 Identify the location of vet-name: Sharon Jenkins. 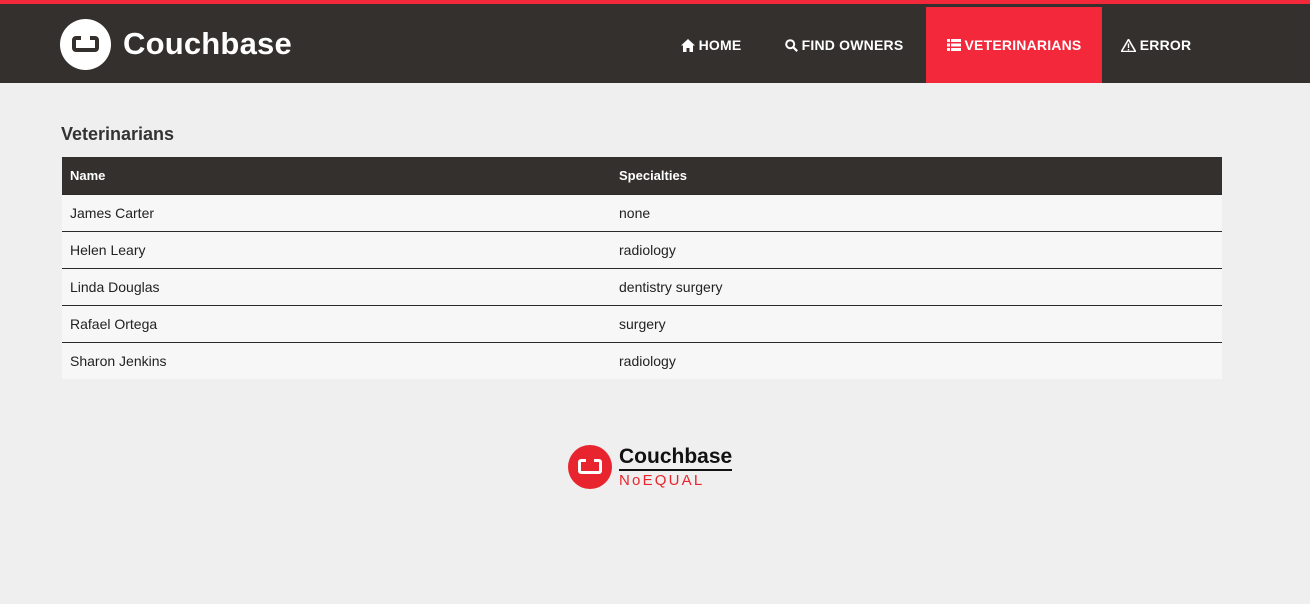
(118, 361).